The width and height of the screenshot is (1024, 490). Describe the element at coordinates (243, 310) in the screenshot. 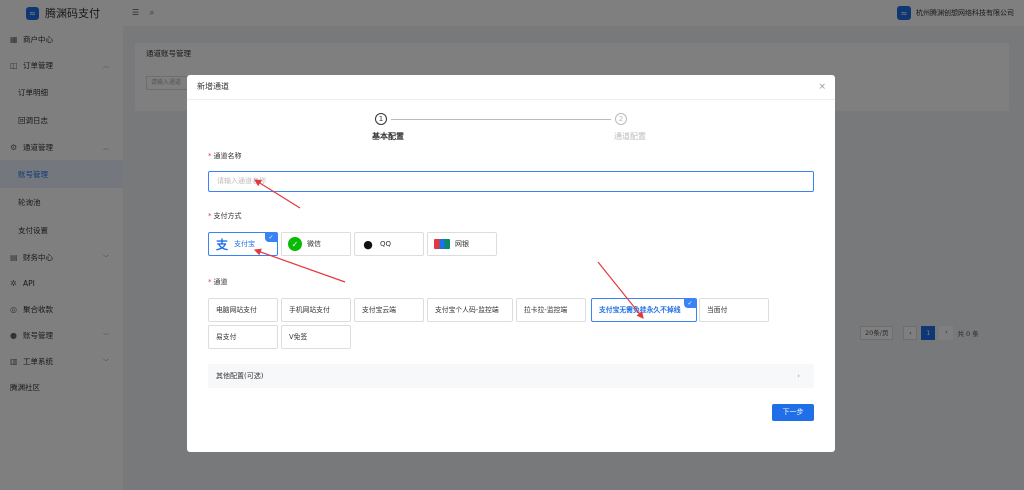

I see `channel-option: 电脑网站支付` at that location.